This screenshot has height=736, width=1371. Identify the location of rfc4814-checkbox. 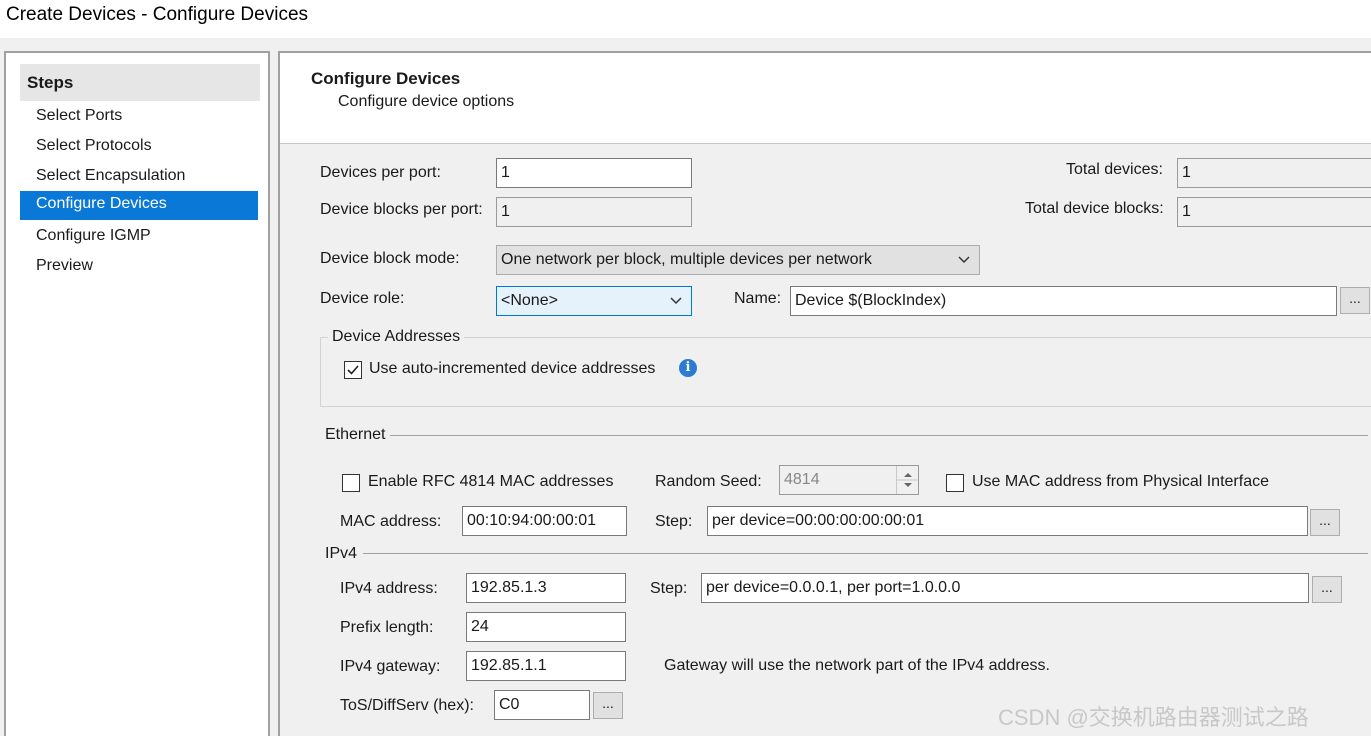
(351, 483).